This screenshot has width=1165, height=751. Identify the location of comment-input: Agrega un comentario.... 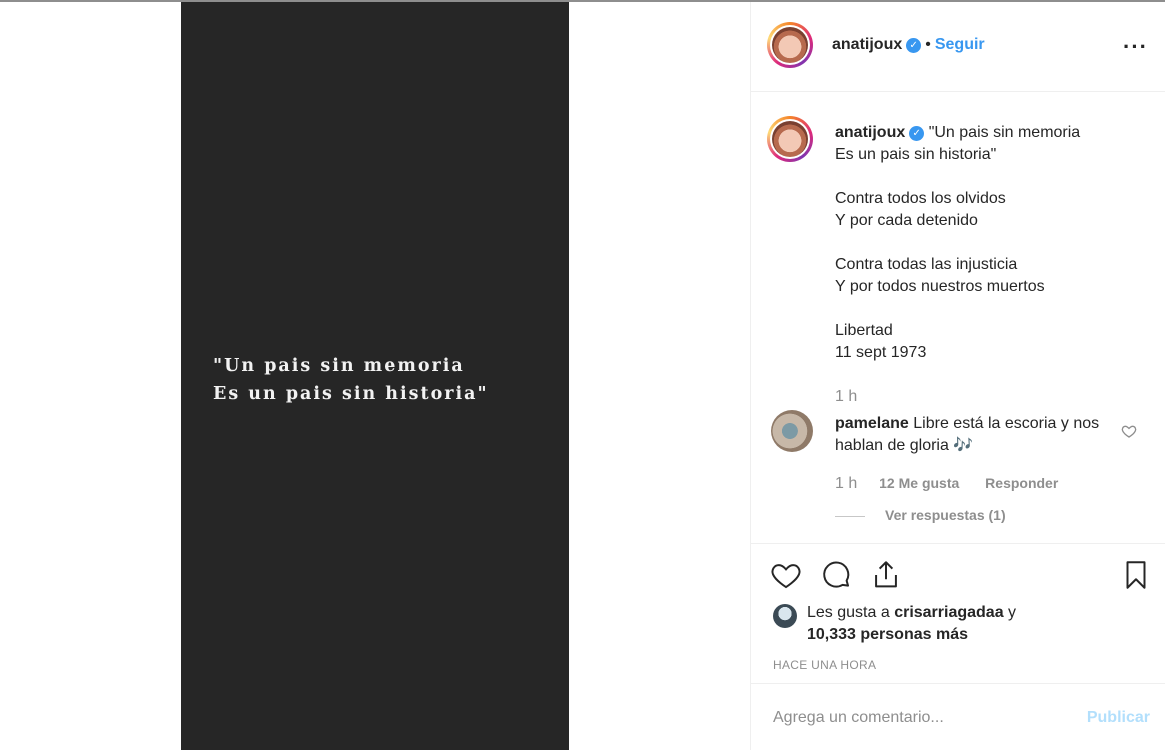
(858, 718).